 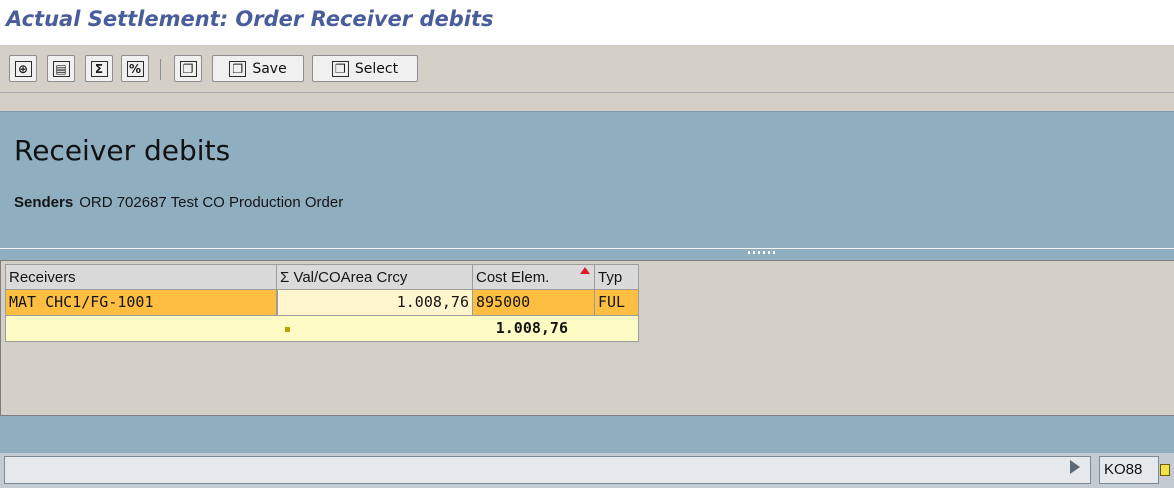 What do you see at coordinates (211, 202) in the screenshot?
I see `senders-value: ORD 702687 Test CO Production Order` at bounding box center [211, 202].